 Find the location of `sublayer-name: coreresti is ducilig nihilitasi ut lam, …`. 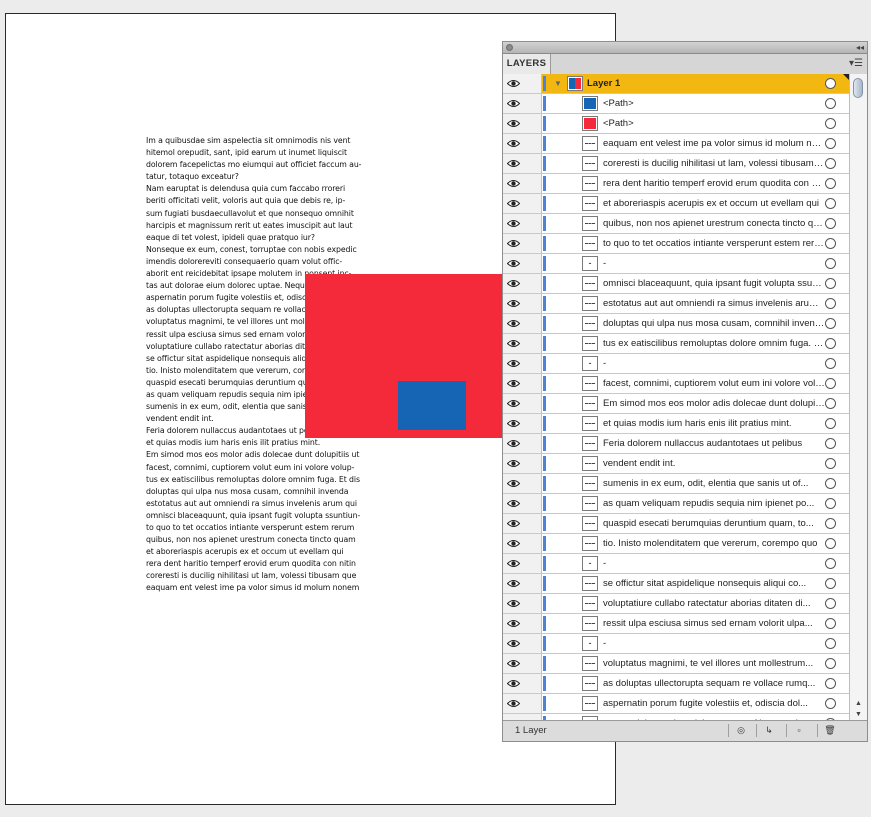

sublayer-name: coreresti is ducilig nihilitasi ut lam, … is located at coordinates (714, 163).